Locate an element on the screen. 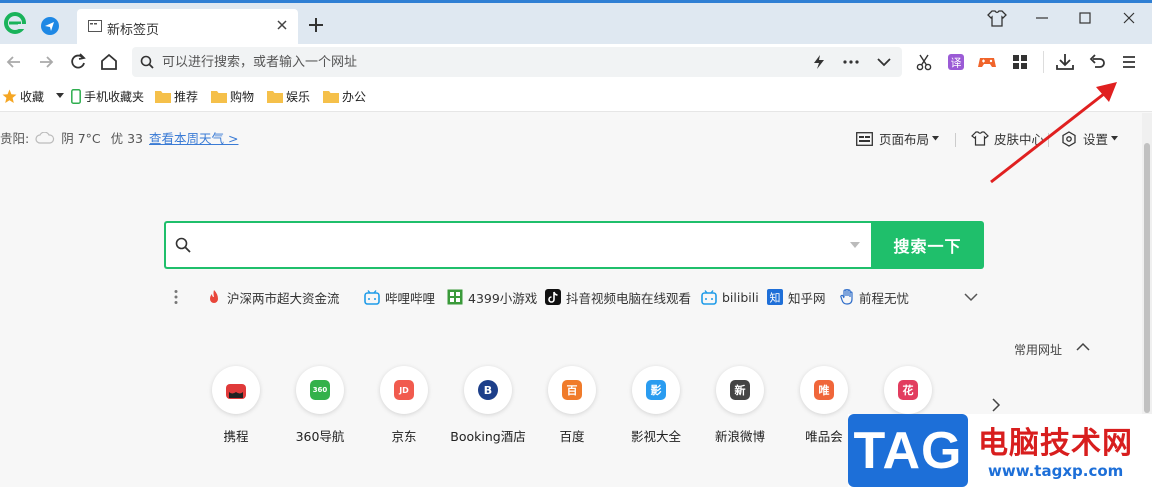 This screenshot has width=1152, height=487. chevron-down-icon is located at coordinates (884, 62).